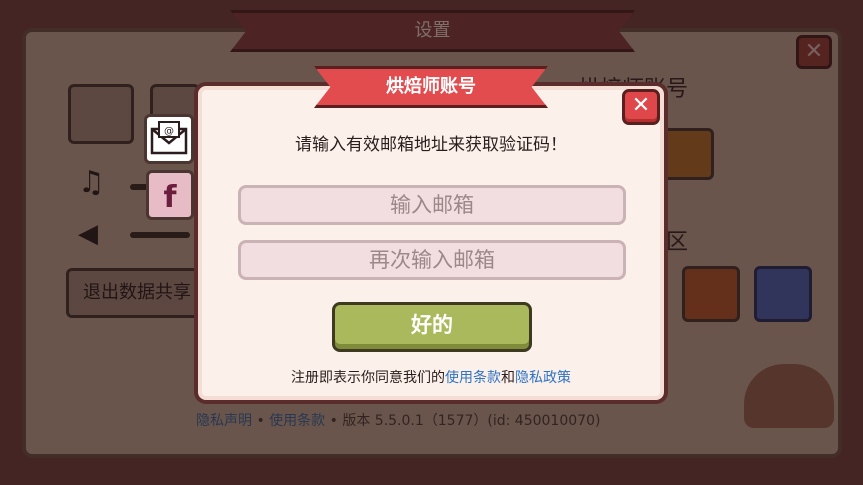 This screenshot has height=485, width=863. I want to click on terms-prefix: 注册即表示你同意我们的, so click(368, 378).